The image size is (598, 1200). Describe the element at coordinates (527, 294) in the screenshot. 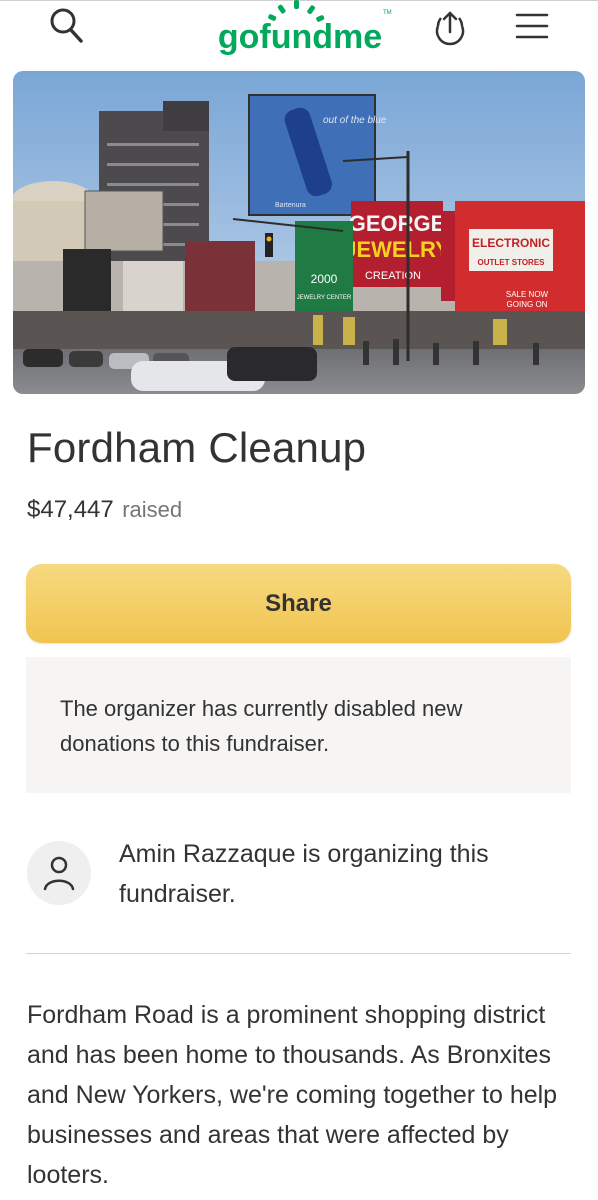

I see `hero-sign-sale: SALE NOW` at that location.